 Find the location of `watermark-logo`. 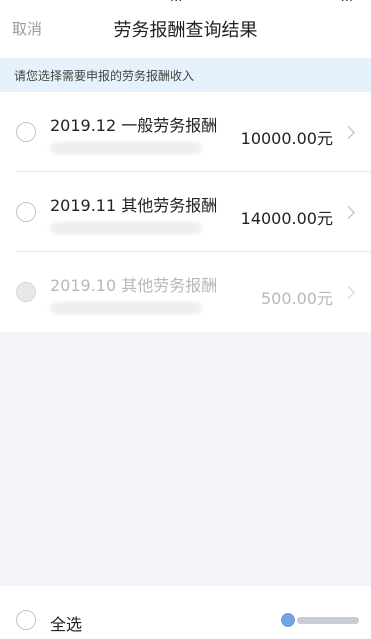

watermark-logo is located at coordinates (321, 620).